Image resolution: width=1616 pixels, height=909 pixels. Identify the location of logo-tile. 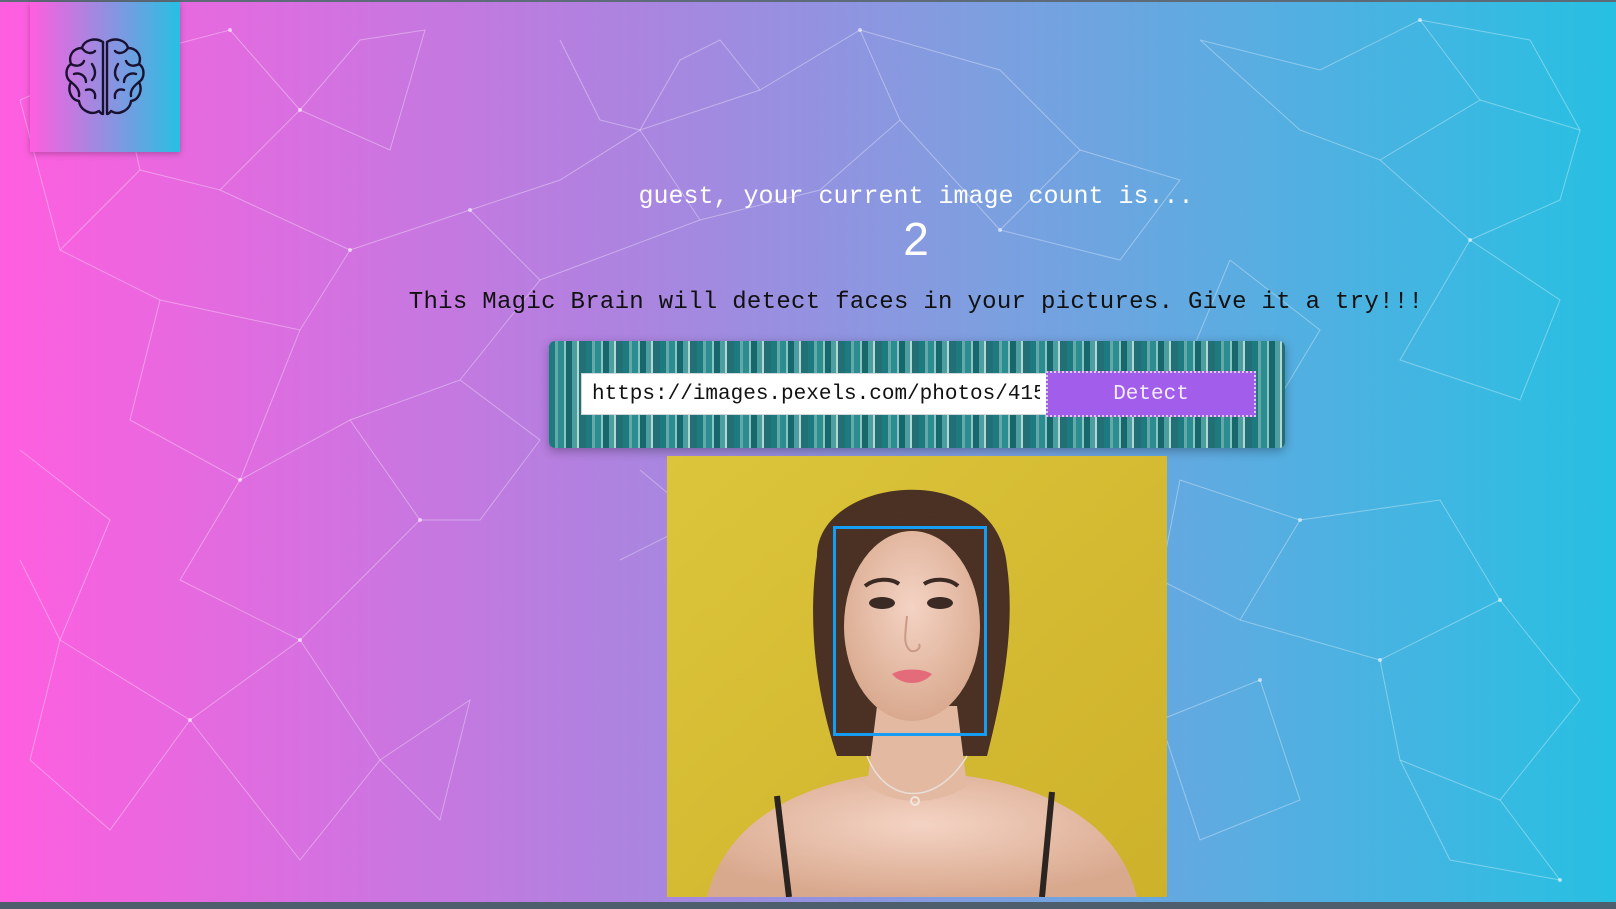
(105, 77).